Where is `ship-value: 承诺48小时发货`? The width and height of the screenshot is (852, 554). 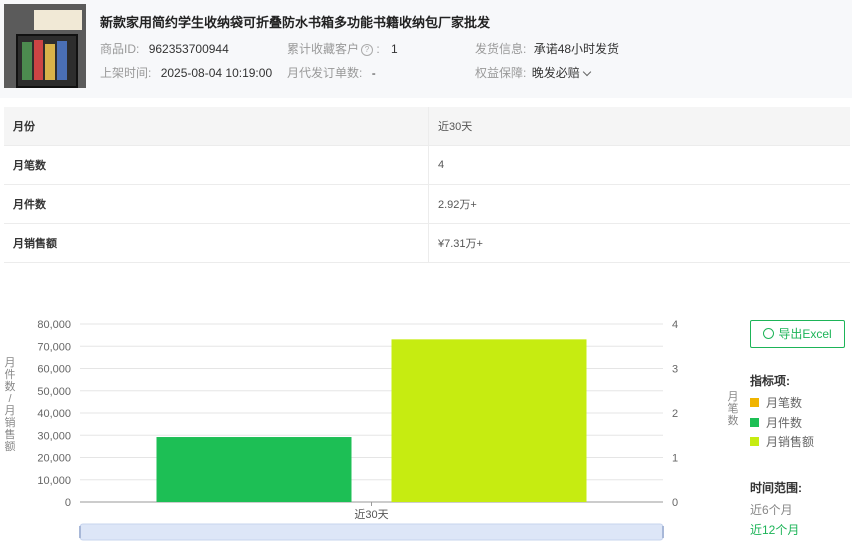 ship-value: 承诺48小时发货 is located at coordinates (576, 49).